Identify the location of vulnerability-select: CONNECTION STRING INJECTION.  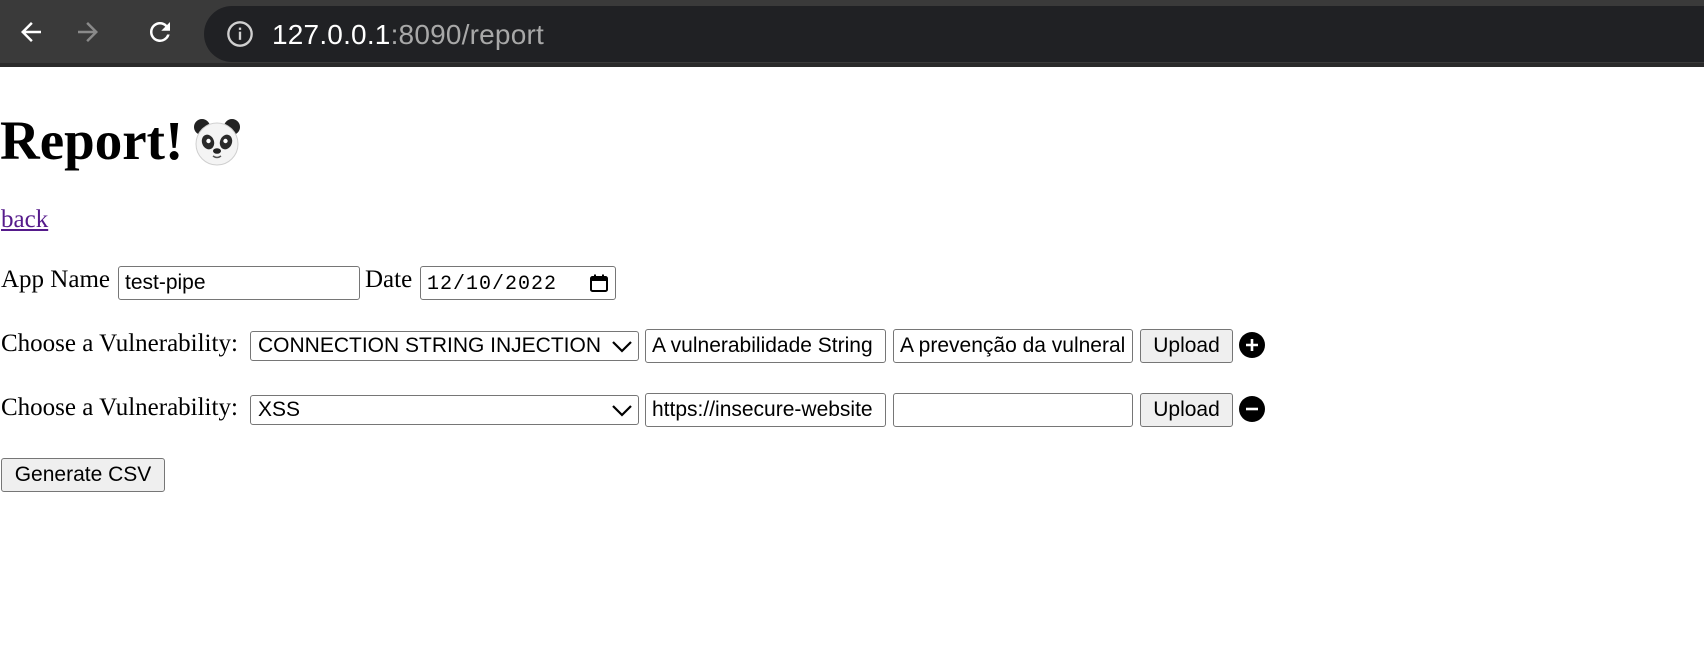
(444, 346).